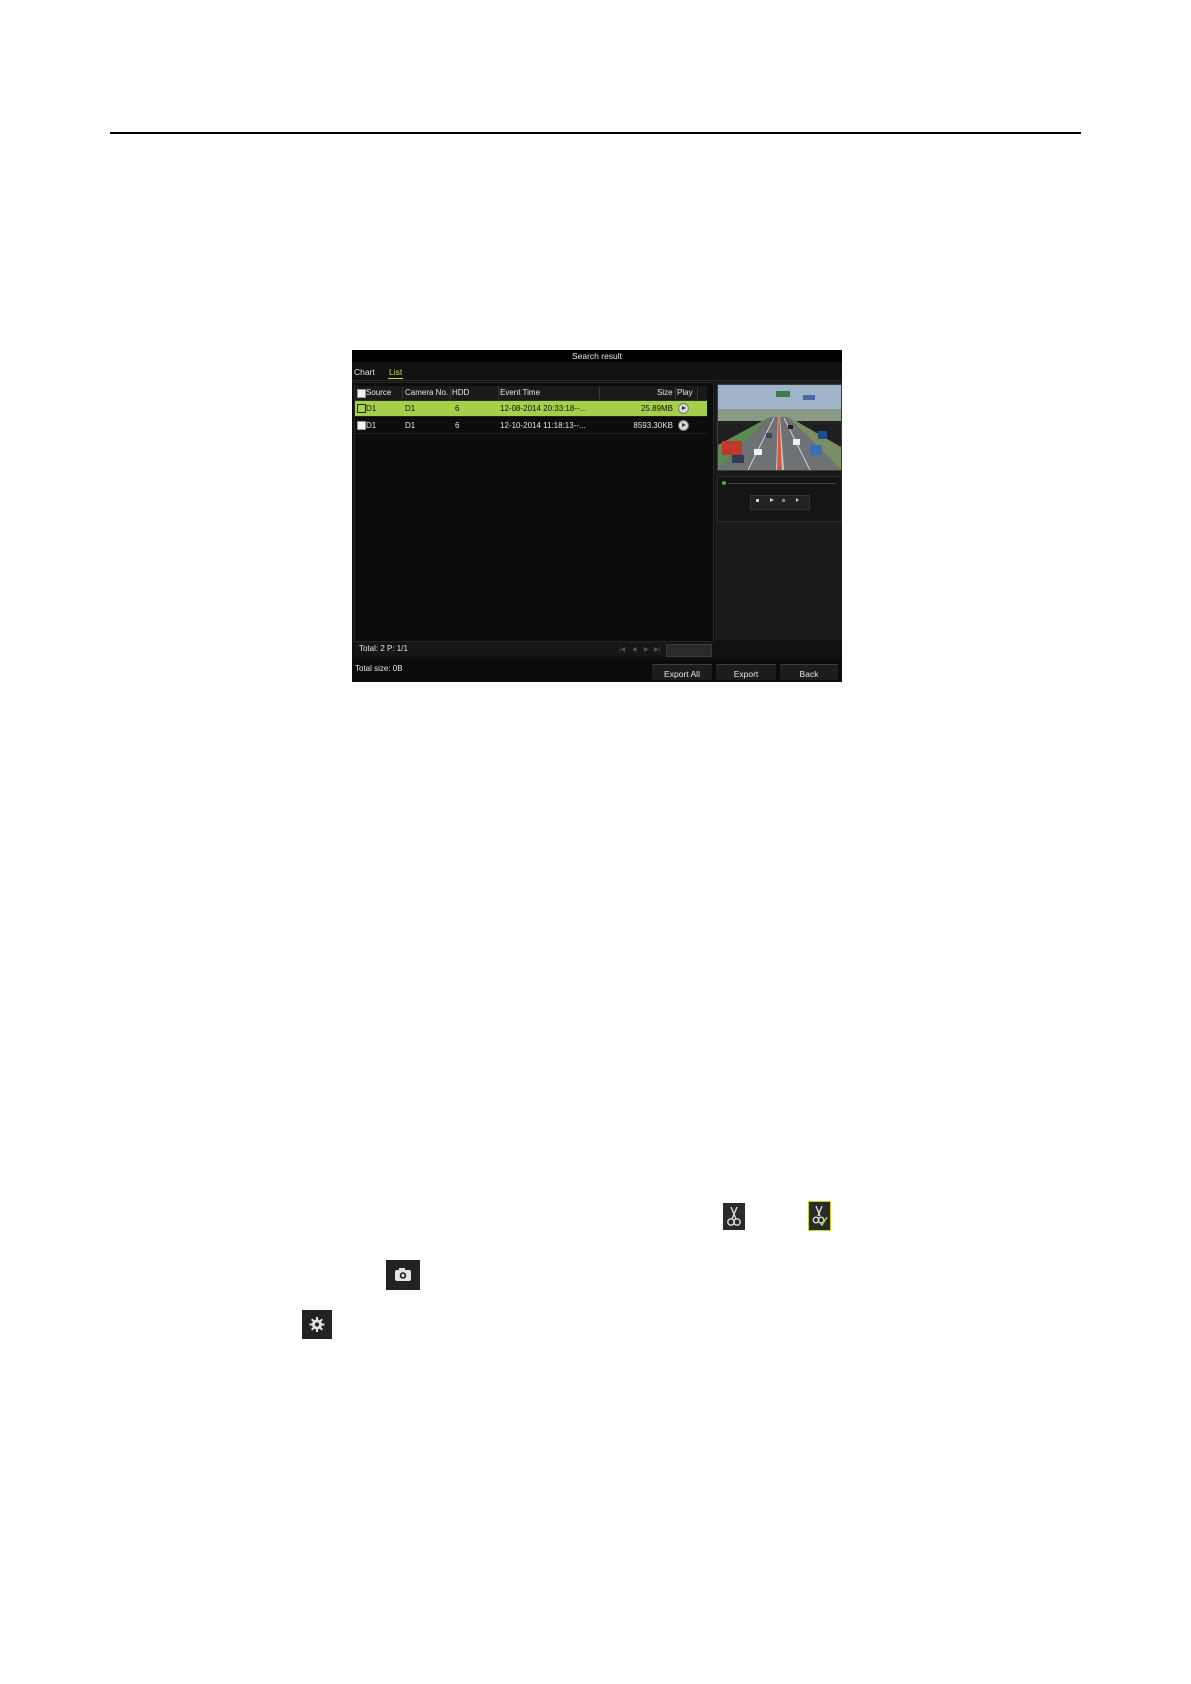 The height and width of the screenshot is (1684, 1191). I want to click on last-page-icon: ▶|, so click(657, 649).